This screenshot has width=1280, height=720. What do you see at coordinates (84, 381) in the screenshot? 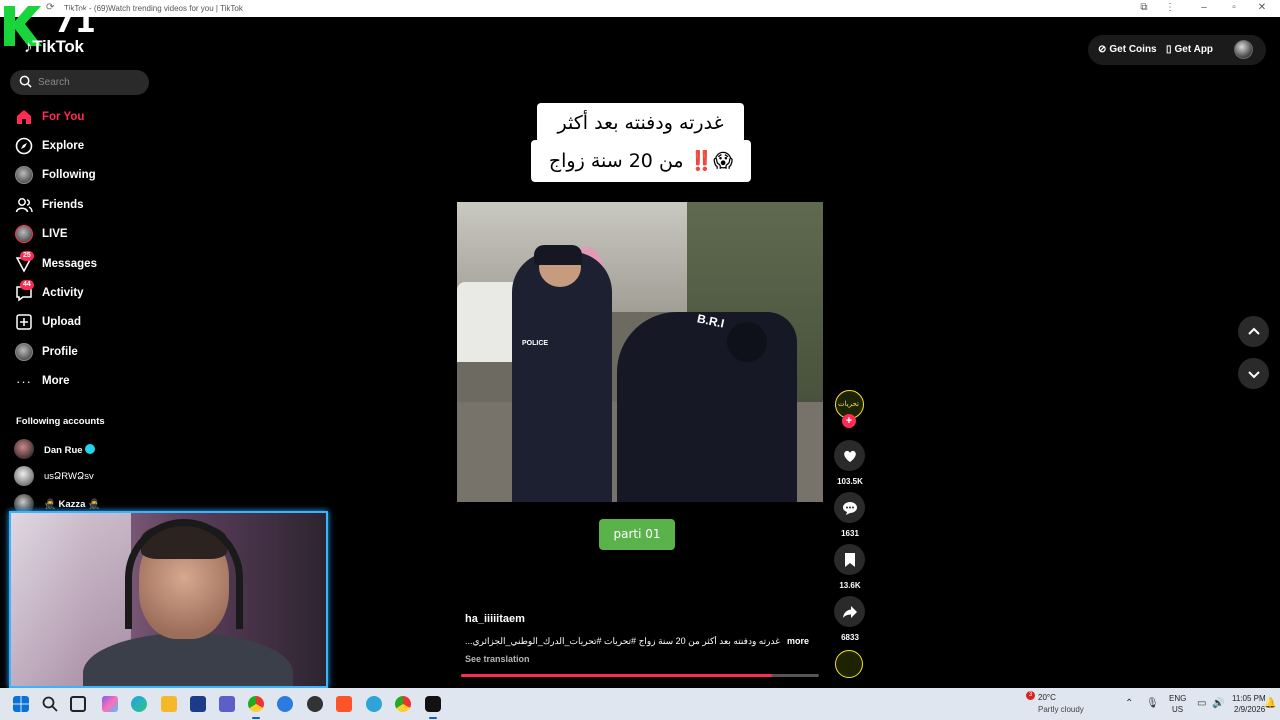
I see `sidebar-item-more: ··· More` at bounding box center [84, 381].